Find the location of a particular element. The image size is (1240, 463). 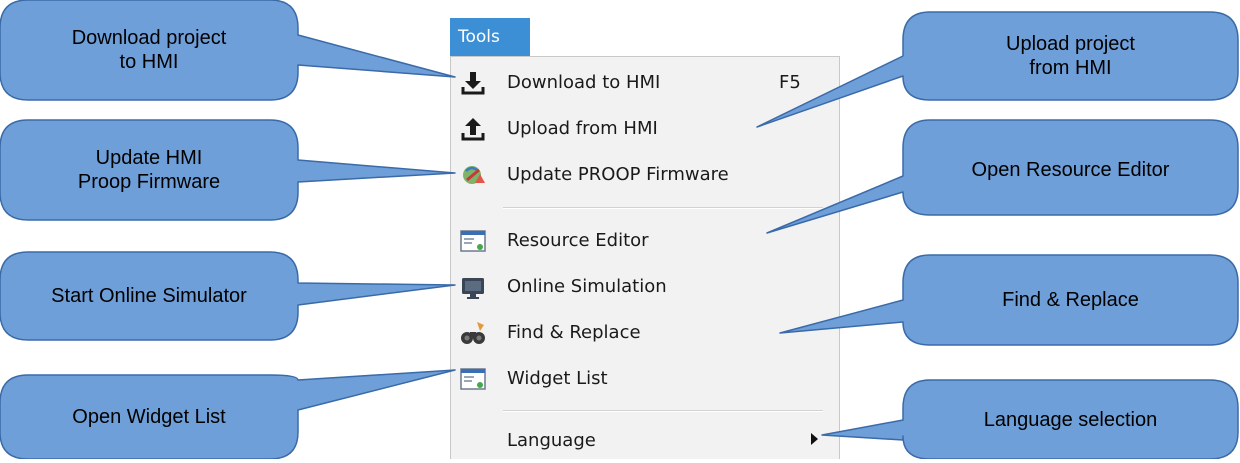

callout-resource-text: Open Resource Editor is located at coordinates (1070, 170).